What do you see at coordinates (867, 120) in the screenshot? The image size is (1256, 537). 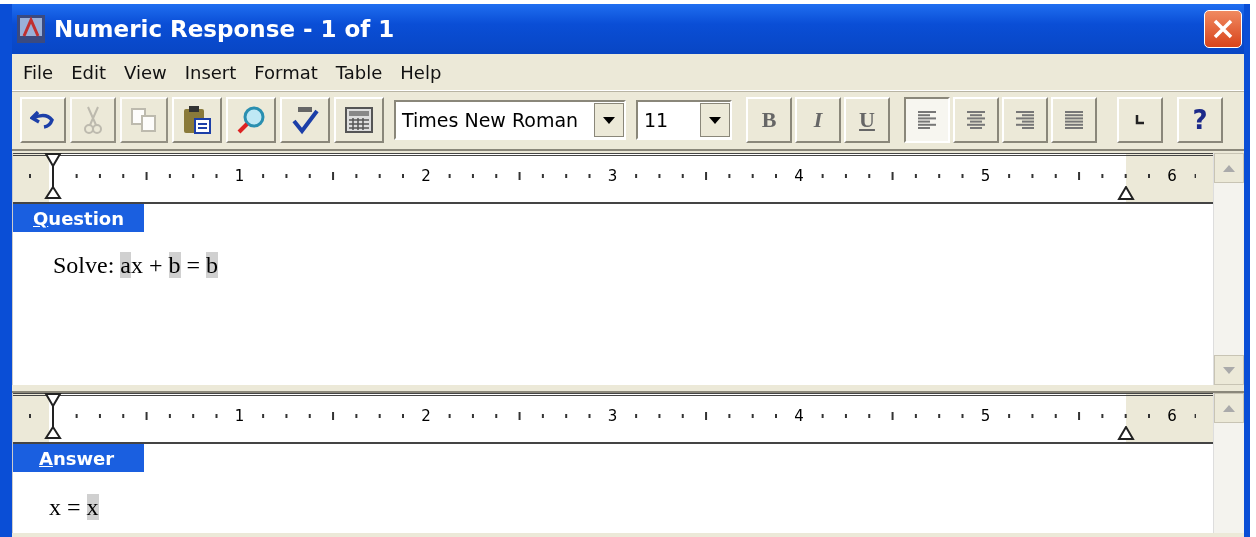 I see `underline-button: U` at bounding box center [867, 120].